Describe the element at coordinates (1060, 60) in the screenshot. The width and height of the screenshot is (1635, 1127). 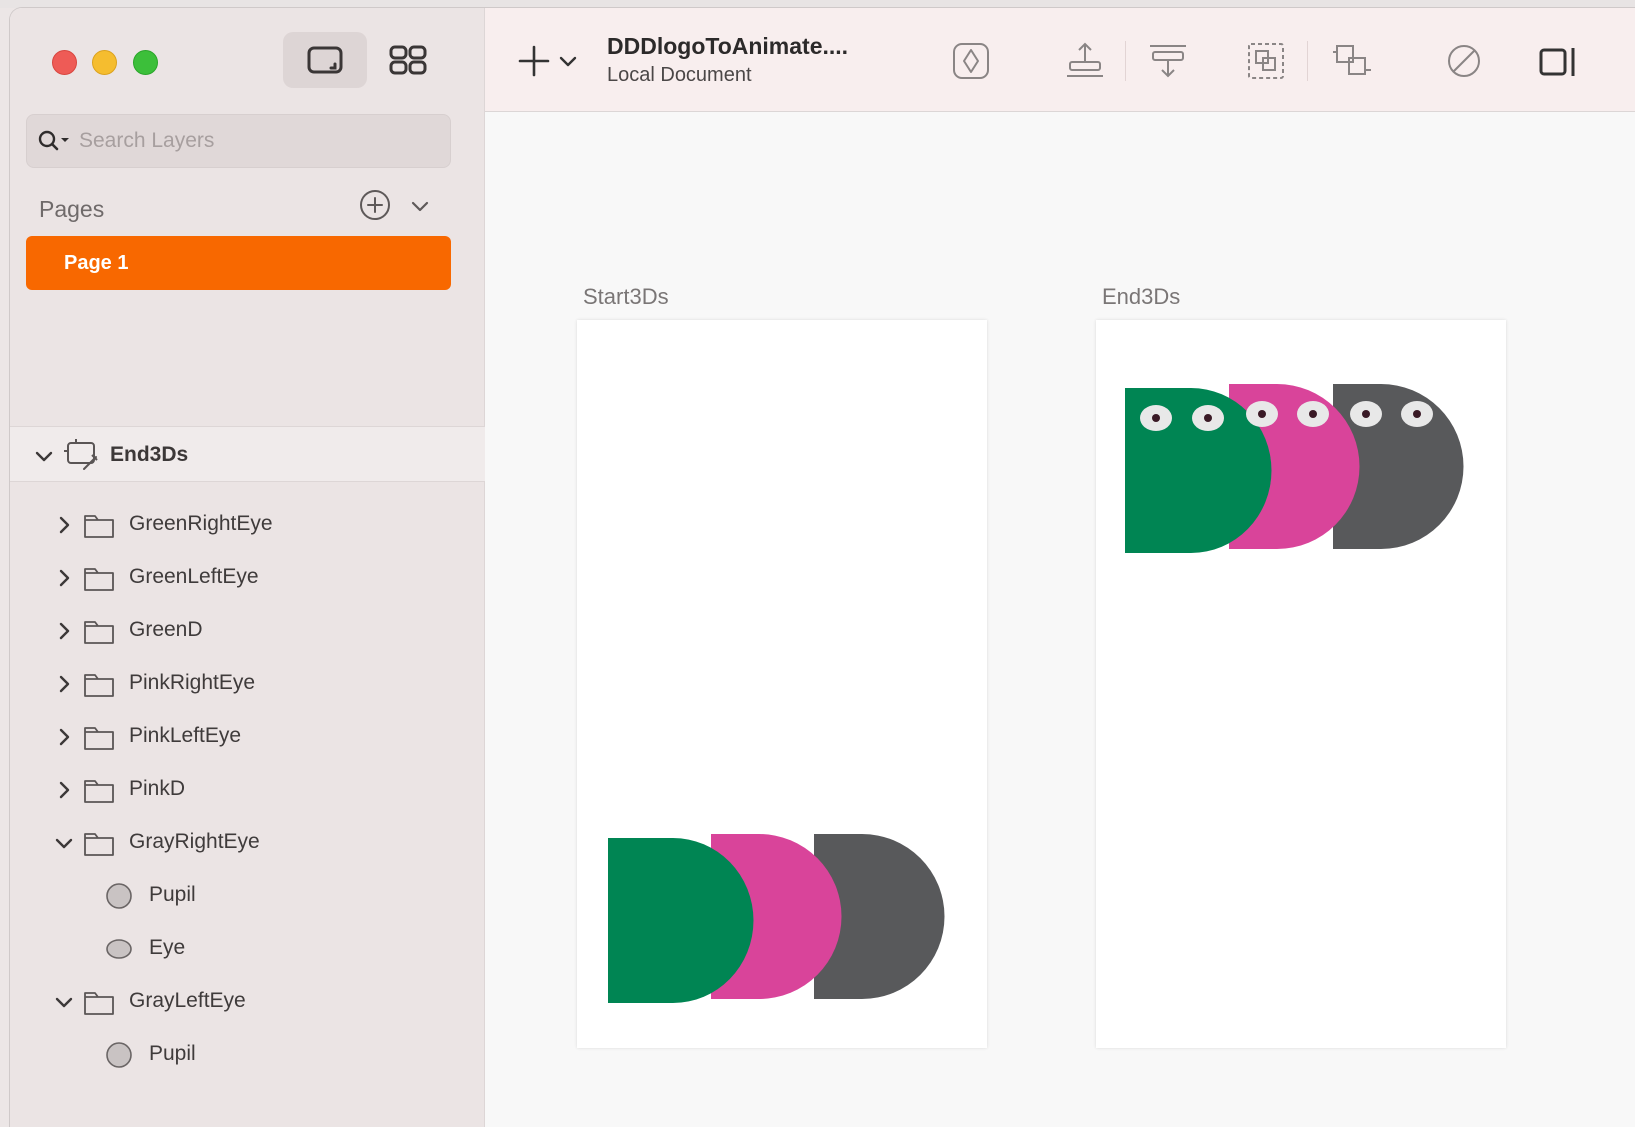
I see `toolbar: DDDlogoToAnimate.... Local Document` at that location.